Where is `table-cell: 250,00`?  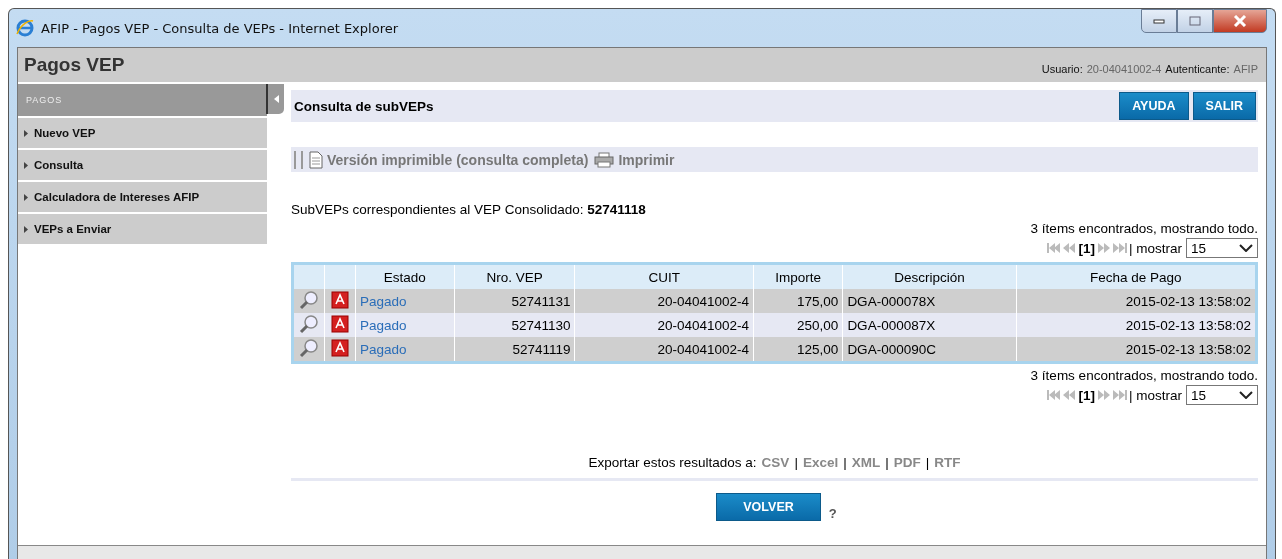
table-cell: 250,00 is located at coordinates (798, 325).